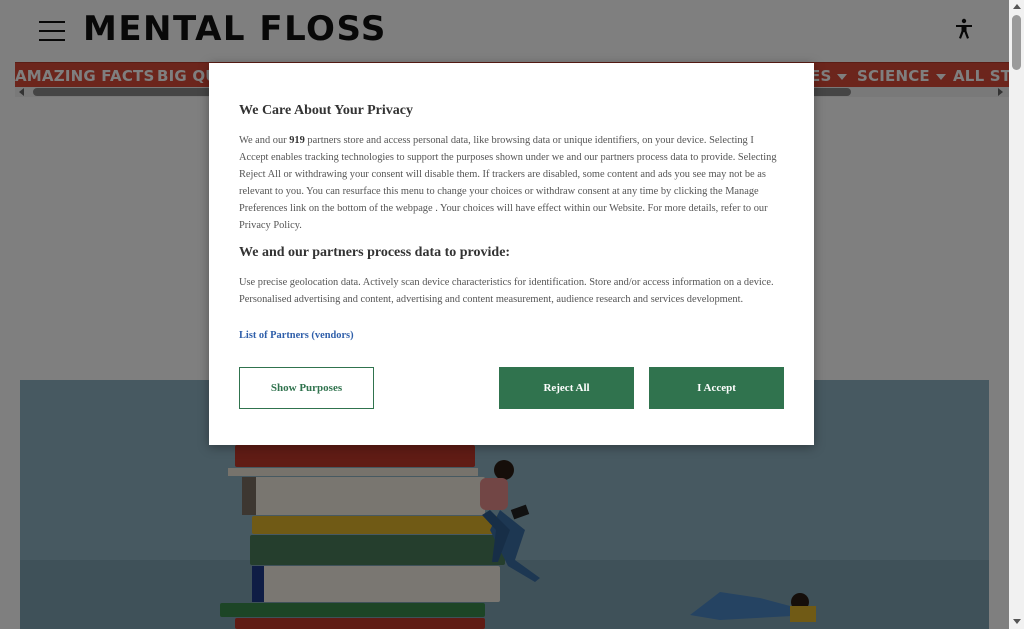 This screenshot has height=629, width=1024. I want to click on page-vertical-scrollbar, so click(1016, 314).